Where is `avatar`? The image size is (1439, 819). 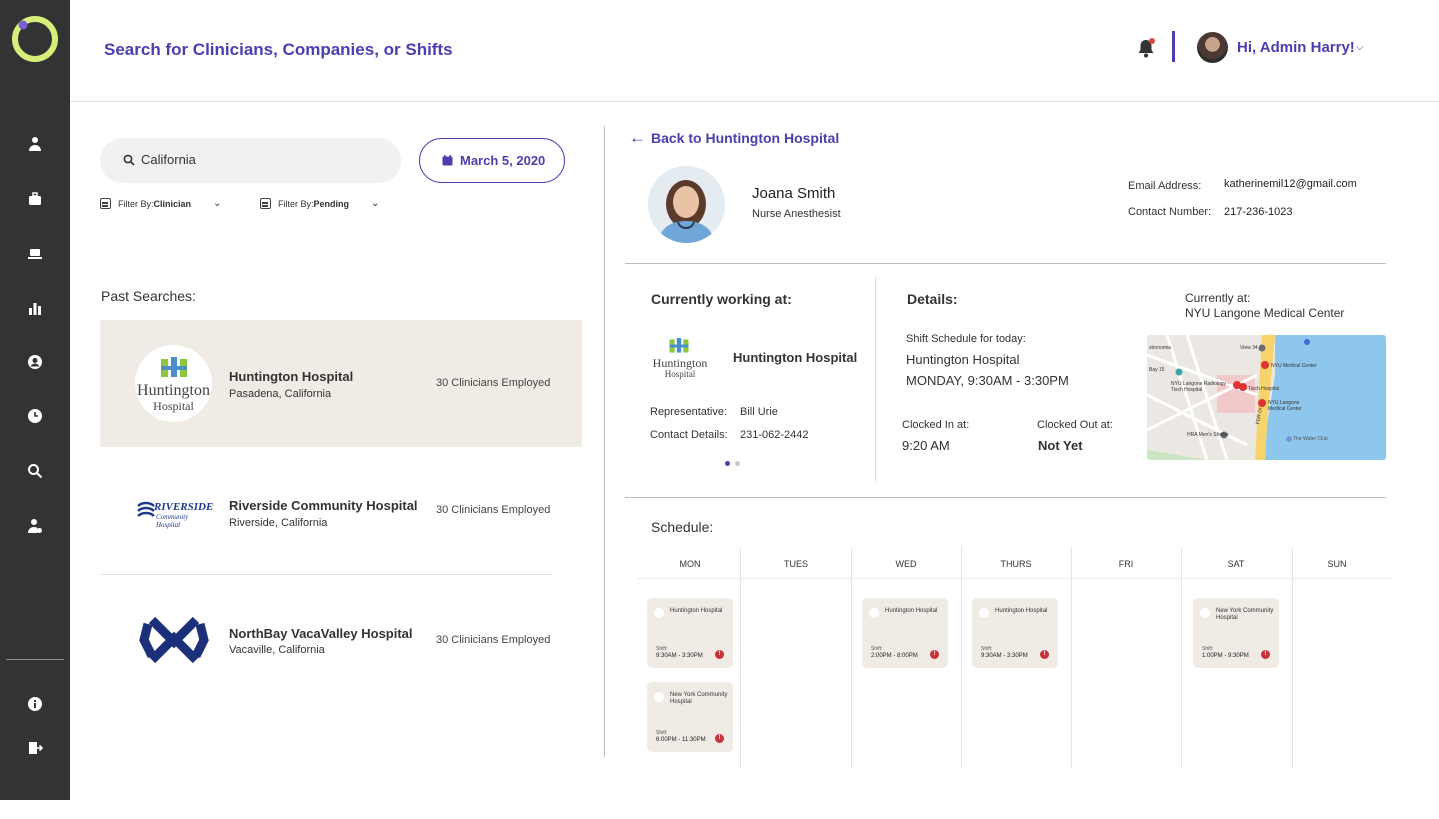 avatar is located at coordinates (1212, 47).